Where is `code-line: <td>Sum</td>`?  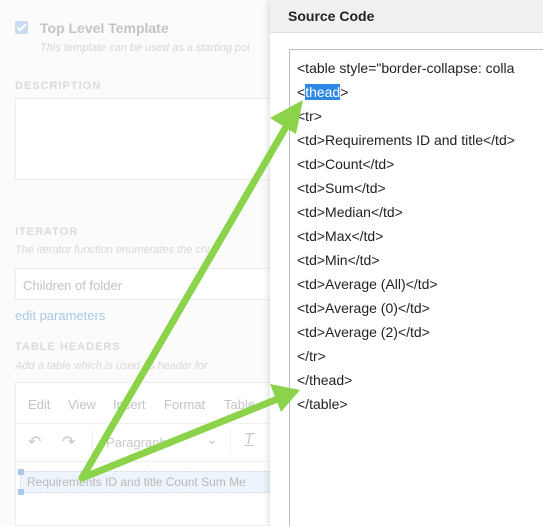
code-line: <td>Sum</td> is located at coordinates (341, 188).